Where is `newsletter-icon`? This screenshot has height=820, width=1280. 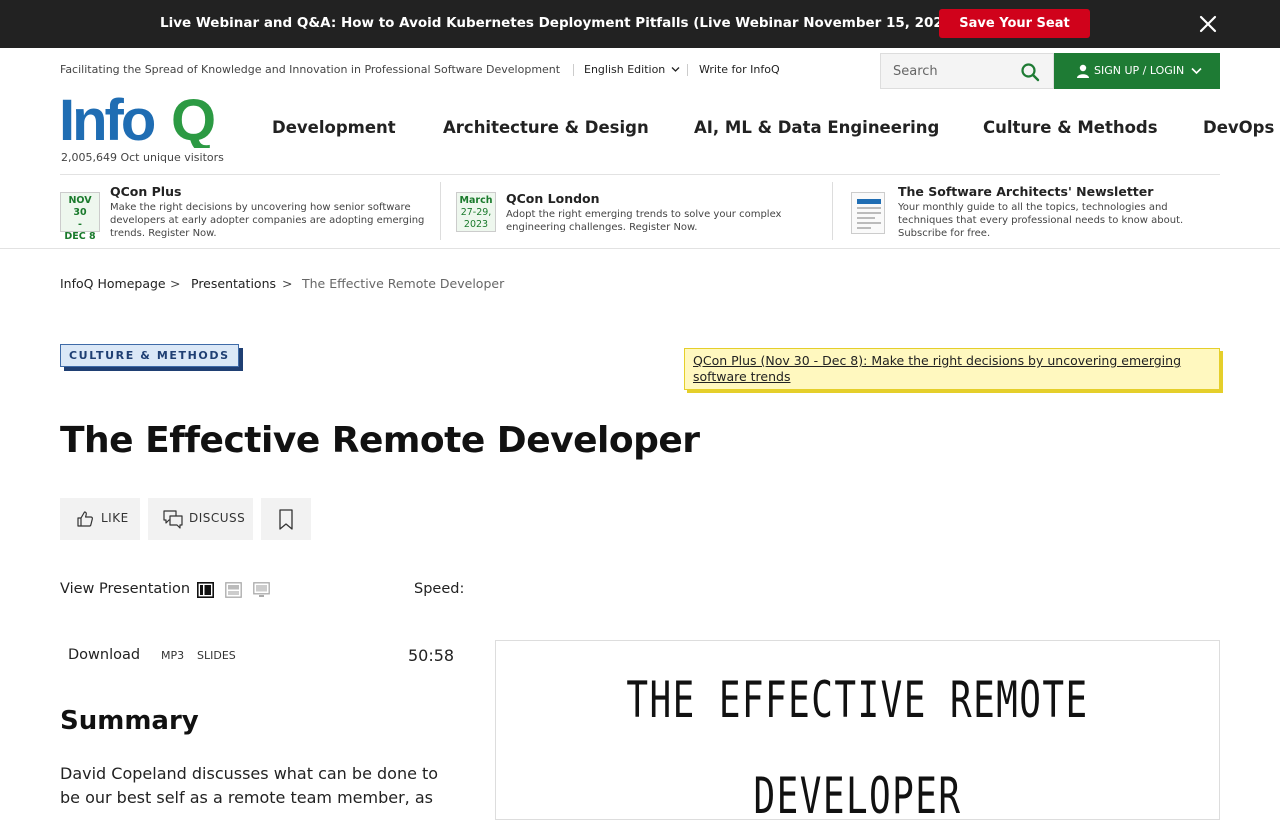 newsletter-icon is located at coordinates (869, 214).